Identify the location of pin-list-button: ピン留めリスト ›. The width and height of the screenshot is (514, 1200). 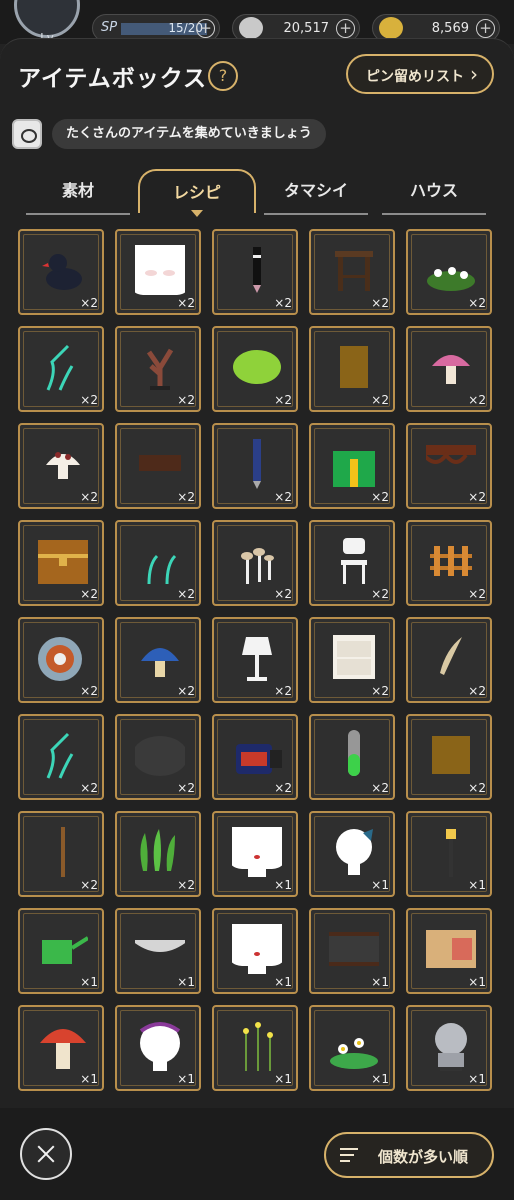
(420, 74).